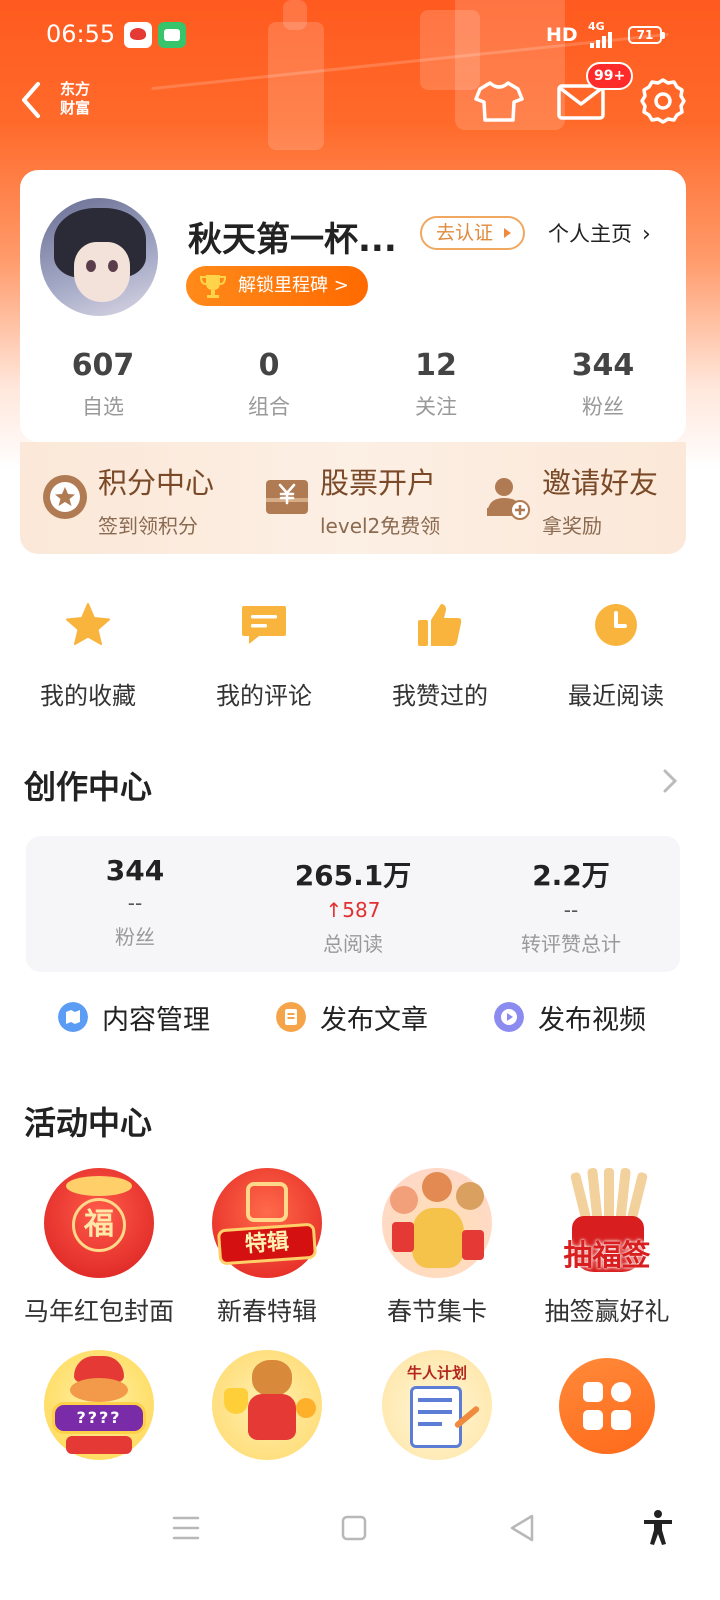 This screenshot has width=720, height=1600. Describe the element at coordinates (436, 384) in the screenshot. I see `stat-following: 12 关注` at that location.